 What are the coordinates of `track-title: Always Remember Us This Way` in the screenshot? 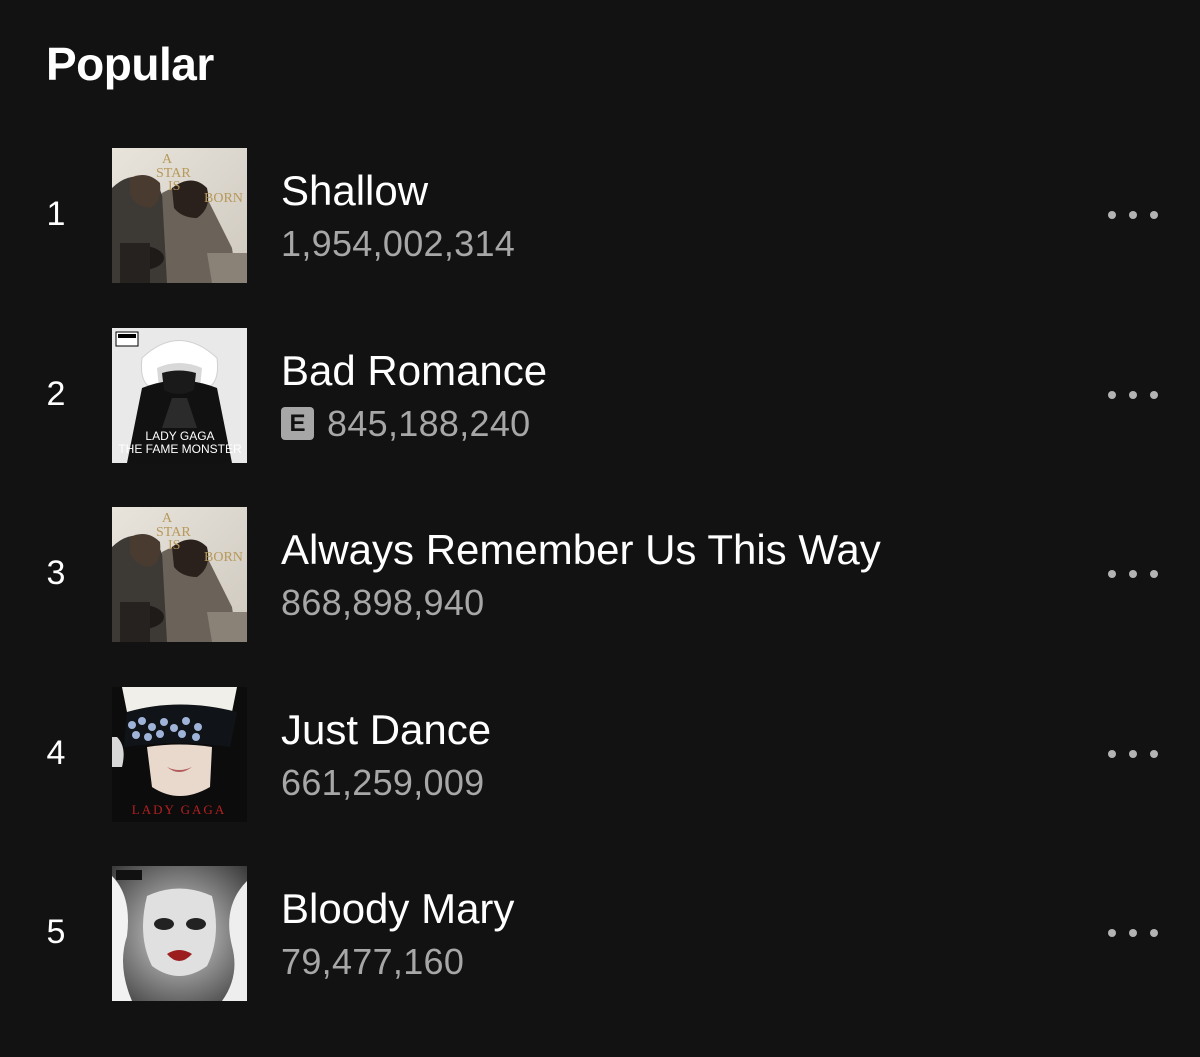 It's located at (581, 550).